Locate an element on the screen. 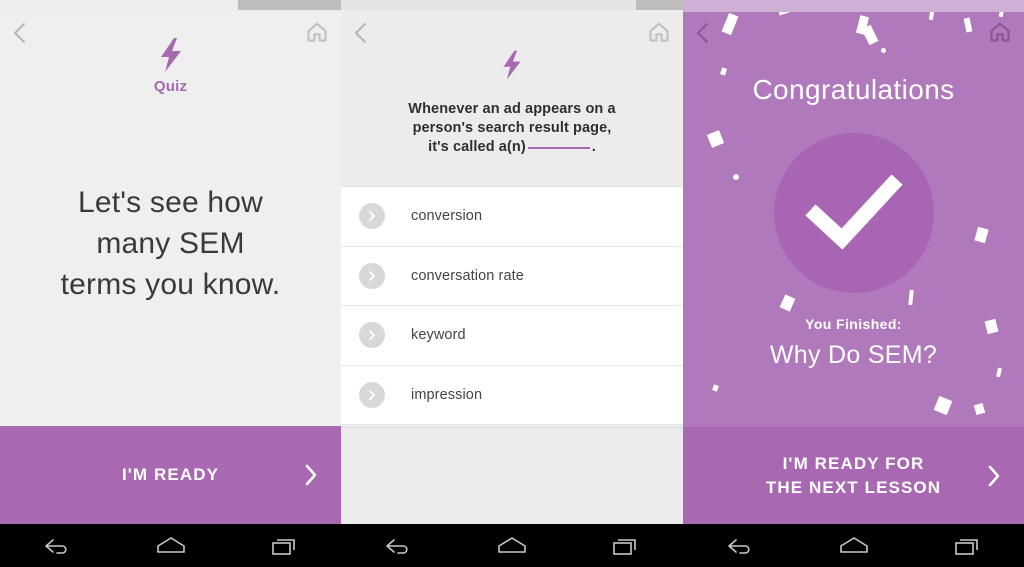  answer-option: conversation rate is located at coordinates (512, 276).